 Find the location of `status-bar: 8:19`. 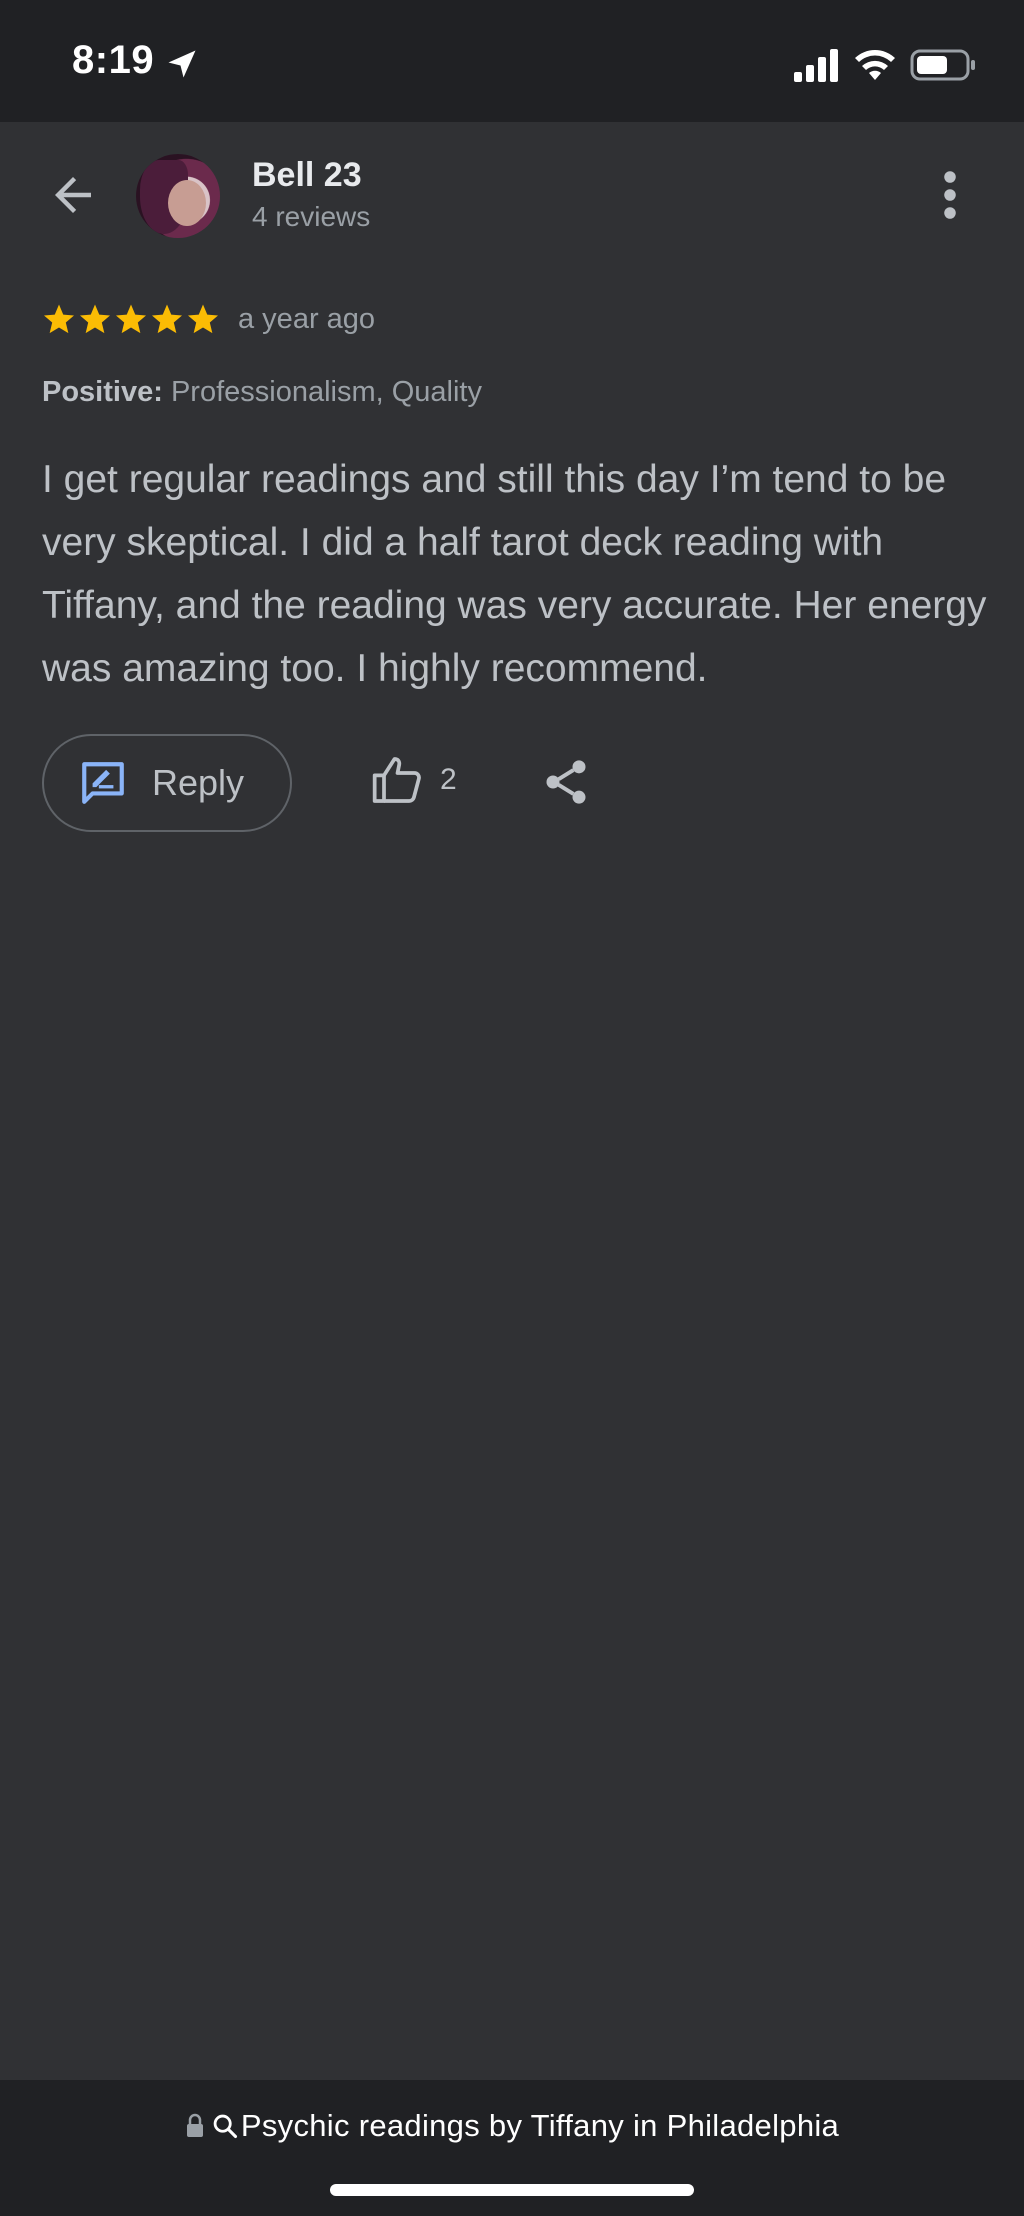

status-bar: 8:19 is located at coordinates (512, 61).